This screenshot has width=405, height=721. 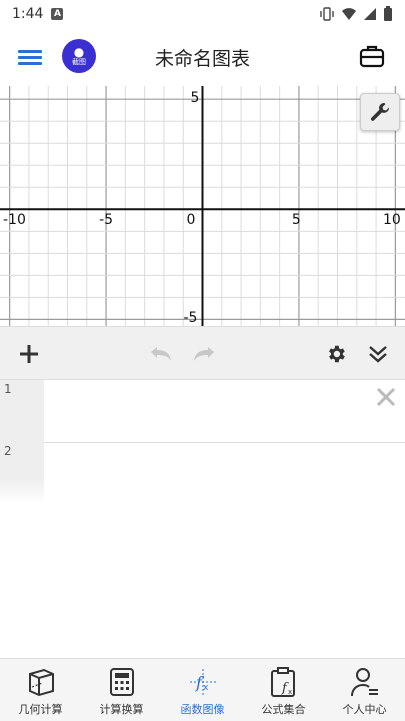 I want to click on app-bar: ● 截图 未命名图表, so click(x=202, y=57).